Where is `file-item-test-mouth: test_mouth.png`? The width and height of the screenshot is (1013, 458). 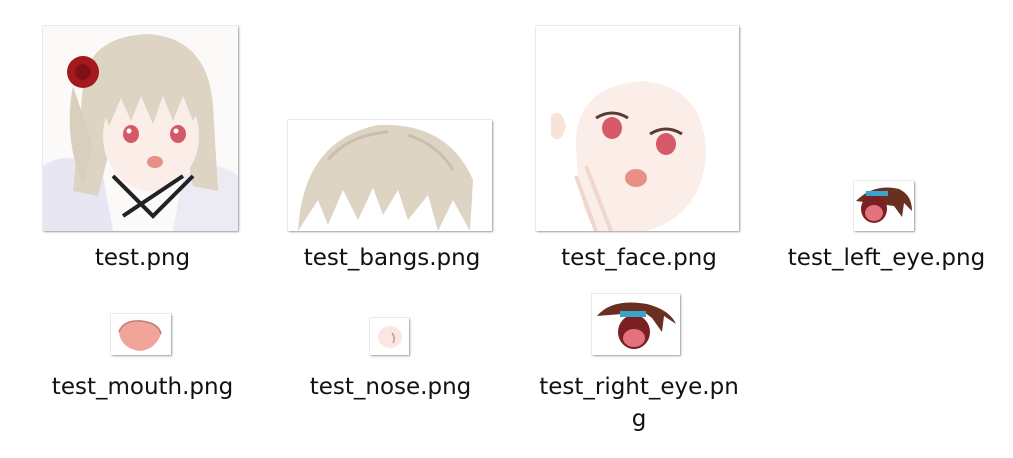
file-item-test-mouth: test_mouth.png is located at coordinates (142, 350).